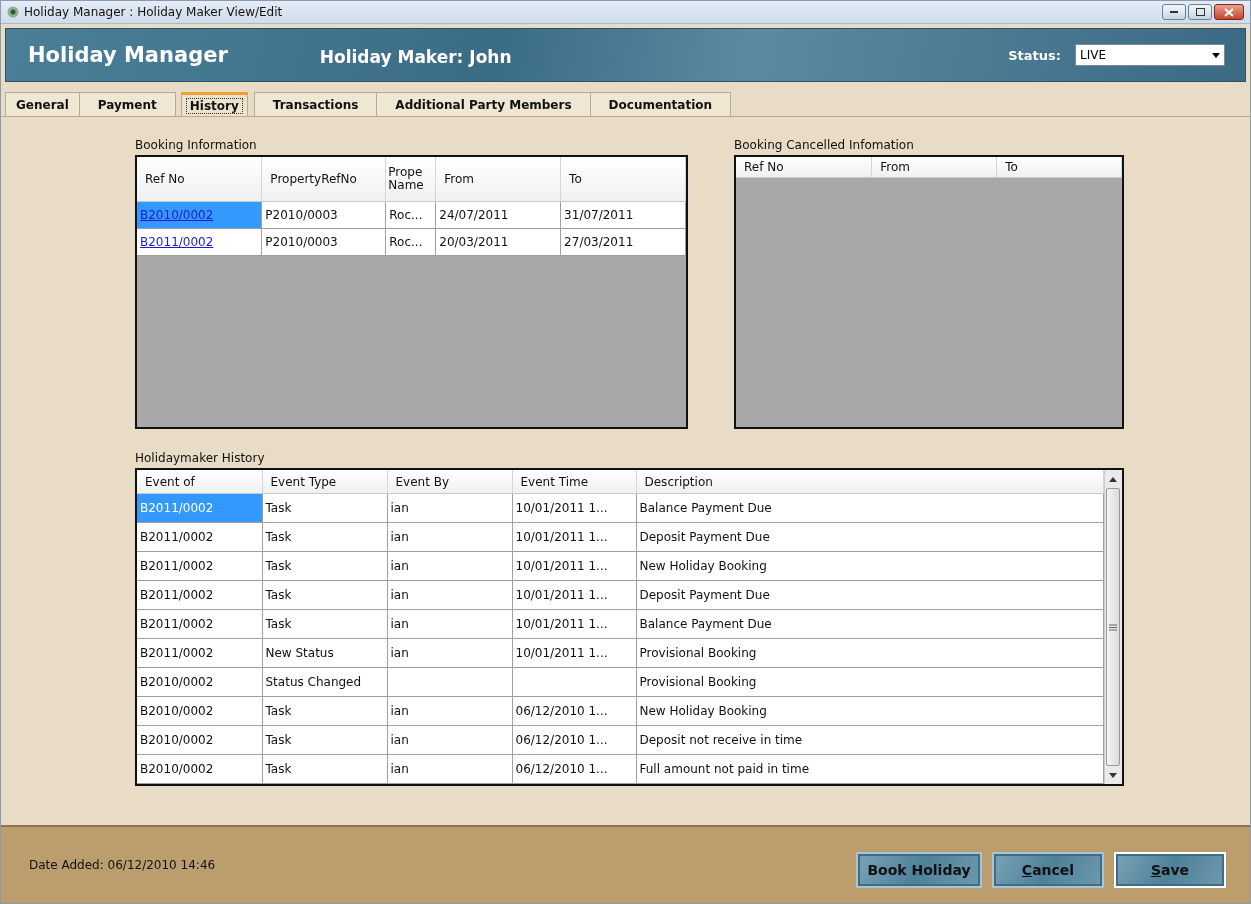 The height and width of the screenshot is (904, 1251). What do you see at coordinates (1170, 870) in the screenshot?
I see `save-button: Save` at bounding box center [1170, 870].